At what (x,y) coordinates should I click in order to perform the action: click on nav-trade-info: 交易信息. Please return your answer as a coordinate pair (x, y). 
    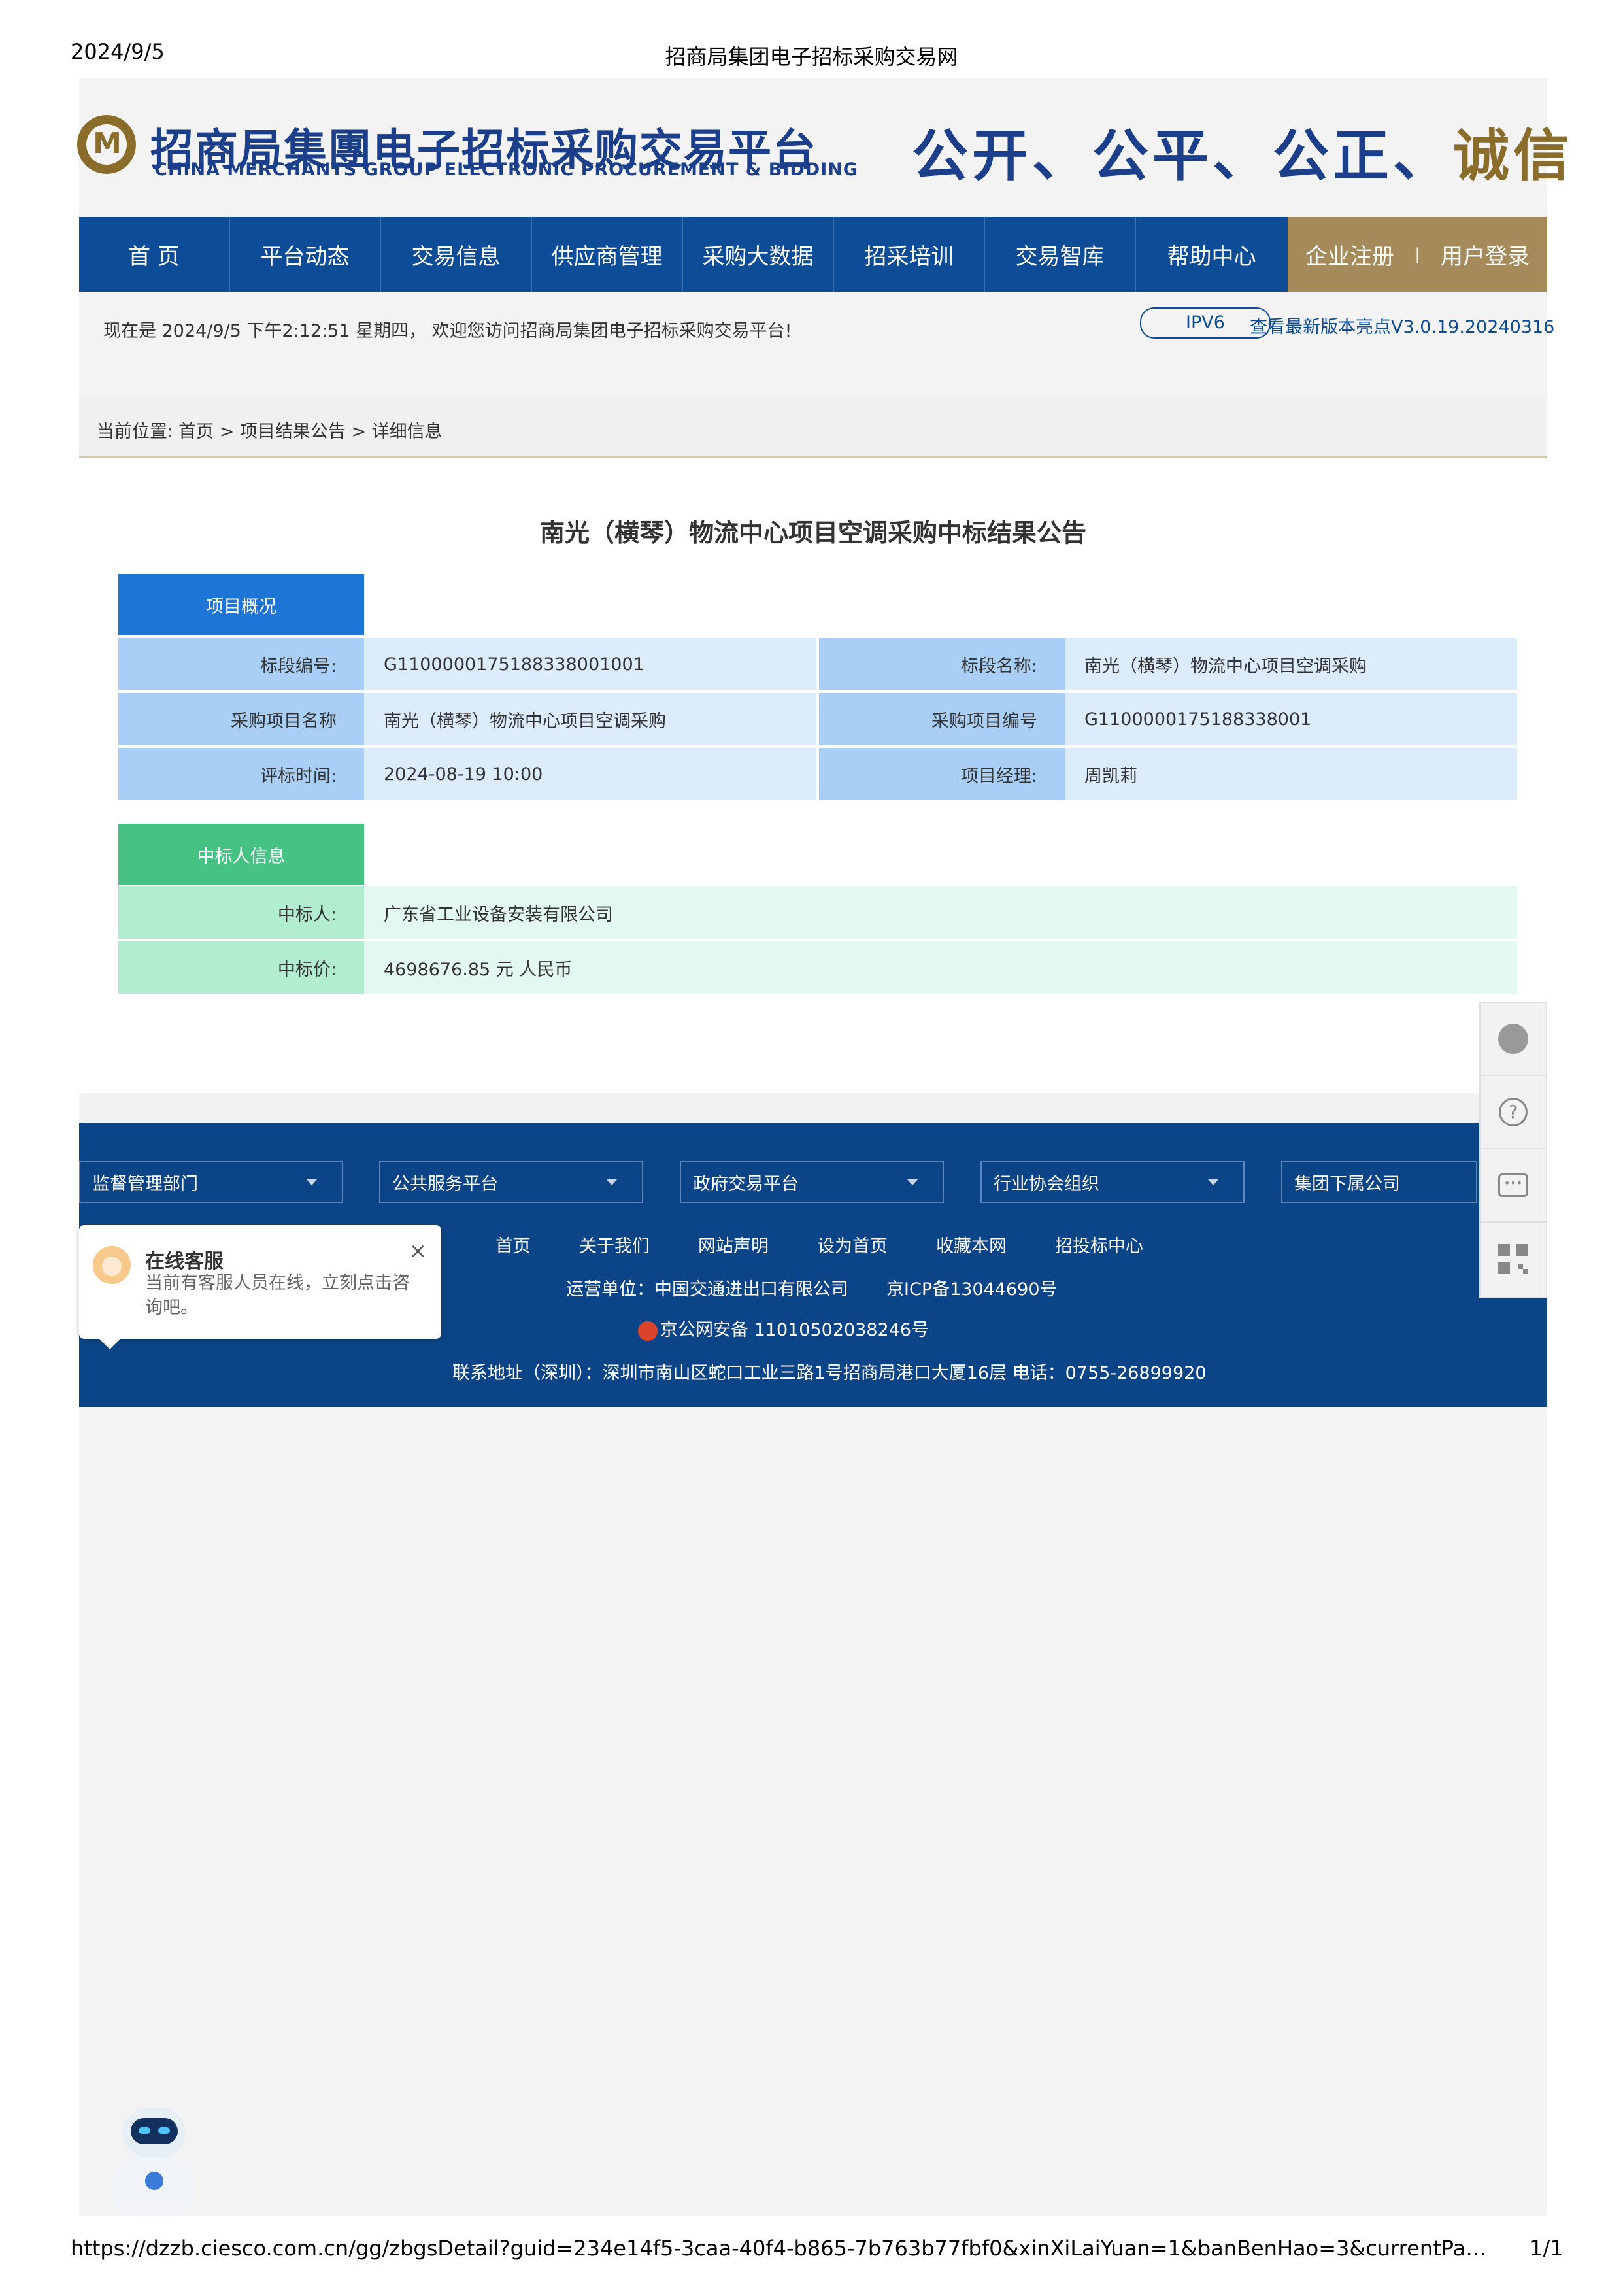
    Looking at the image, I should click on (456, 254).